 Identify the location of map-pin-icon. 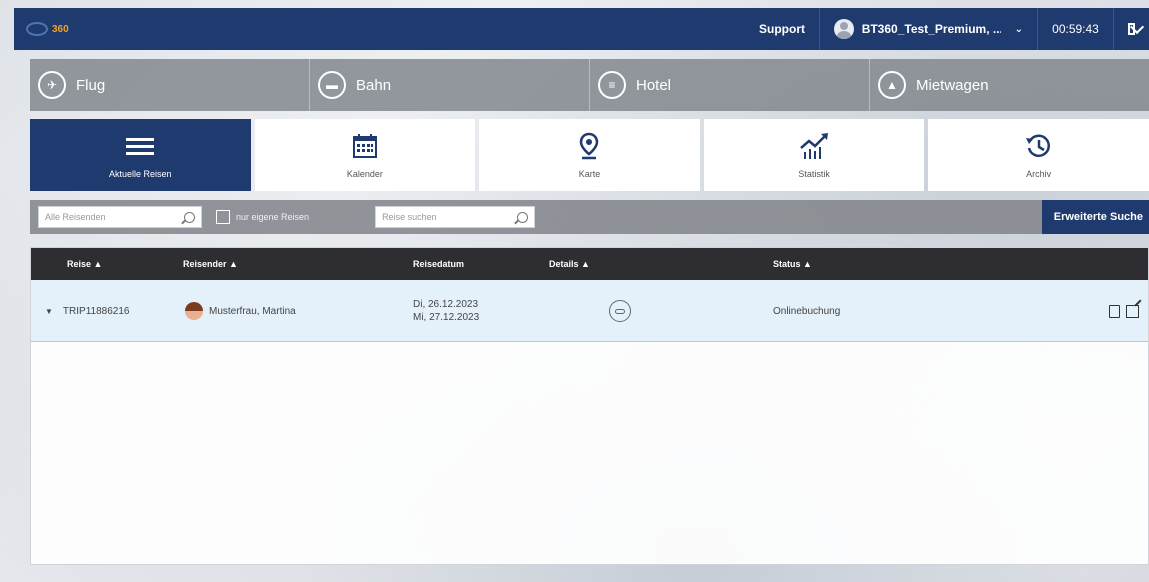
(589, 146).